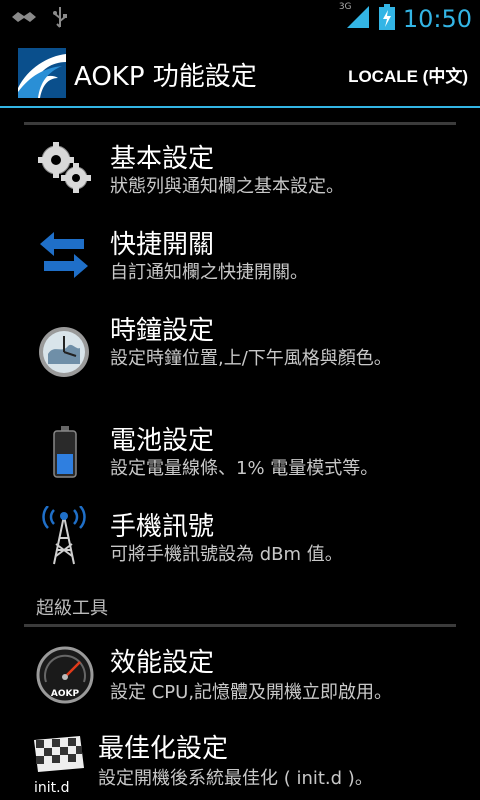 The width and height of the screenshot is (480, 800). What do you see at coordinates (251, 358) in the screenshot?
I see `item-summary: 設定時鐘位置,上/下午風格與顏色。` at bounding box center [251, 358].